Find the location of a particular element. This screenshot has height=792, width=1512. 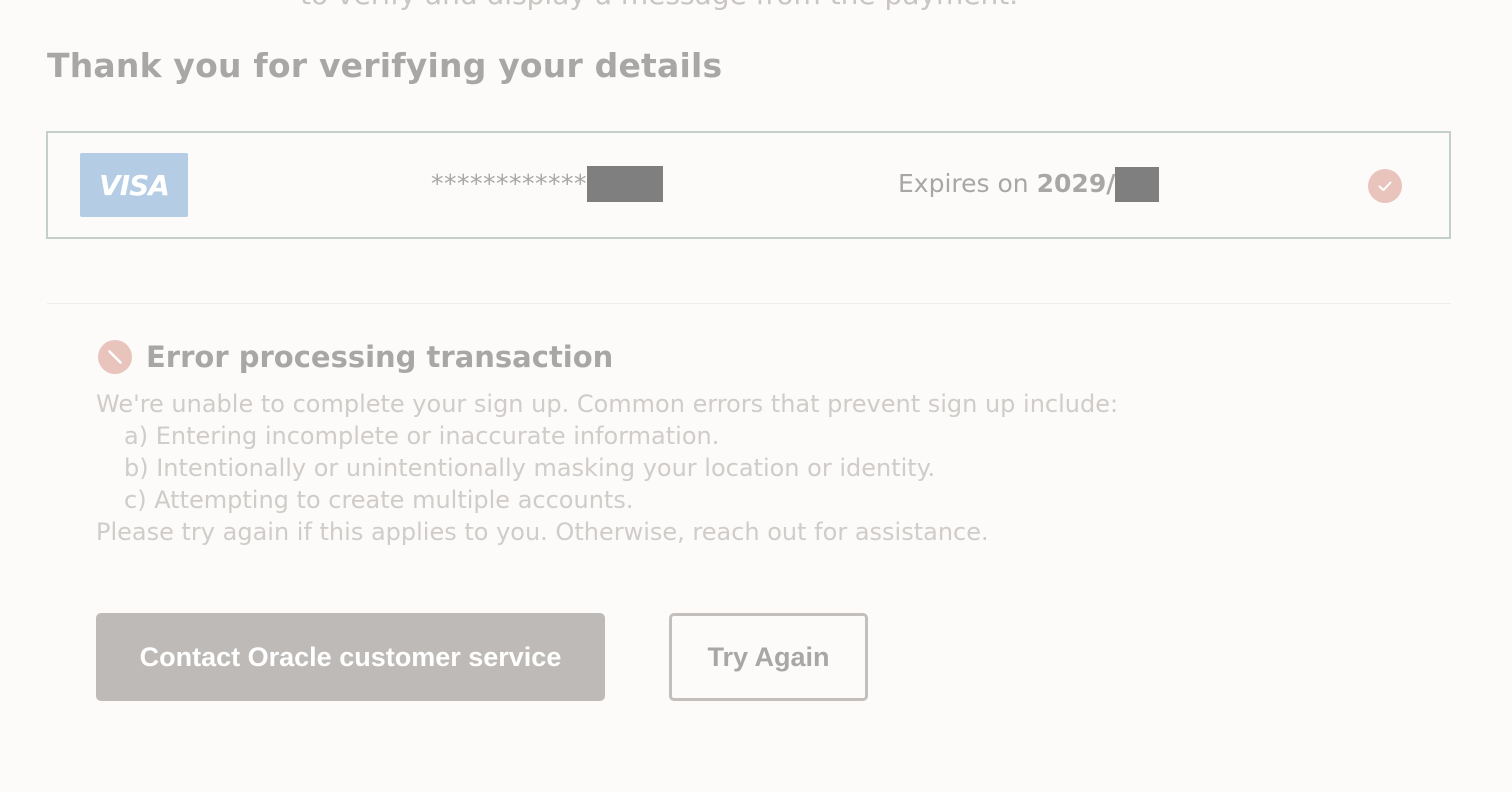

check-icon is located at coordinates (1385, 186).